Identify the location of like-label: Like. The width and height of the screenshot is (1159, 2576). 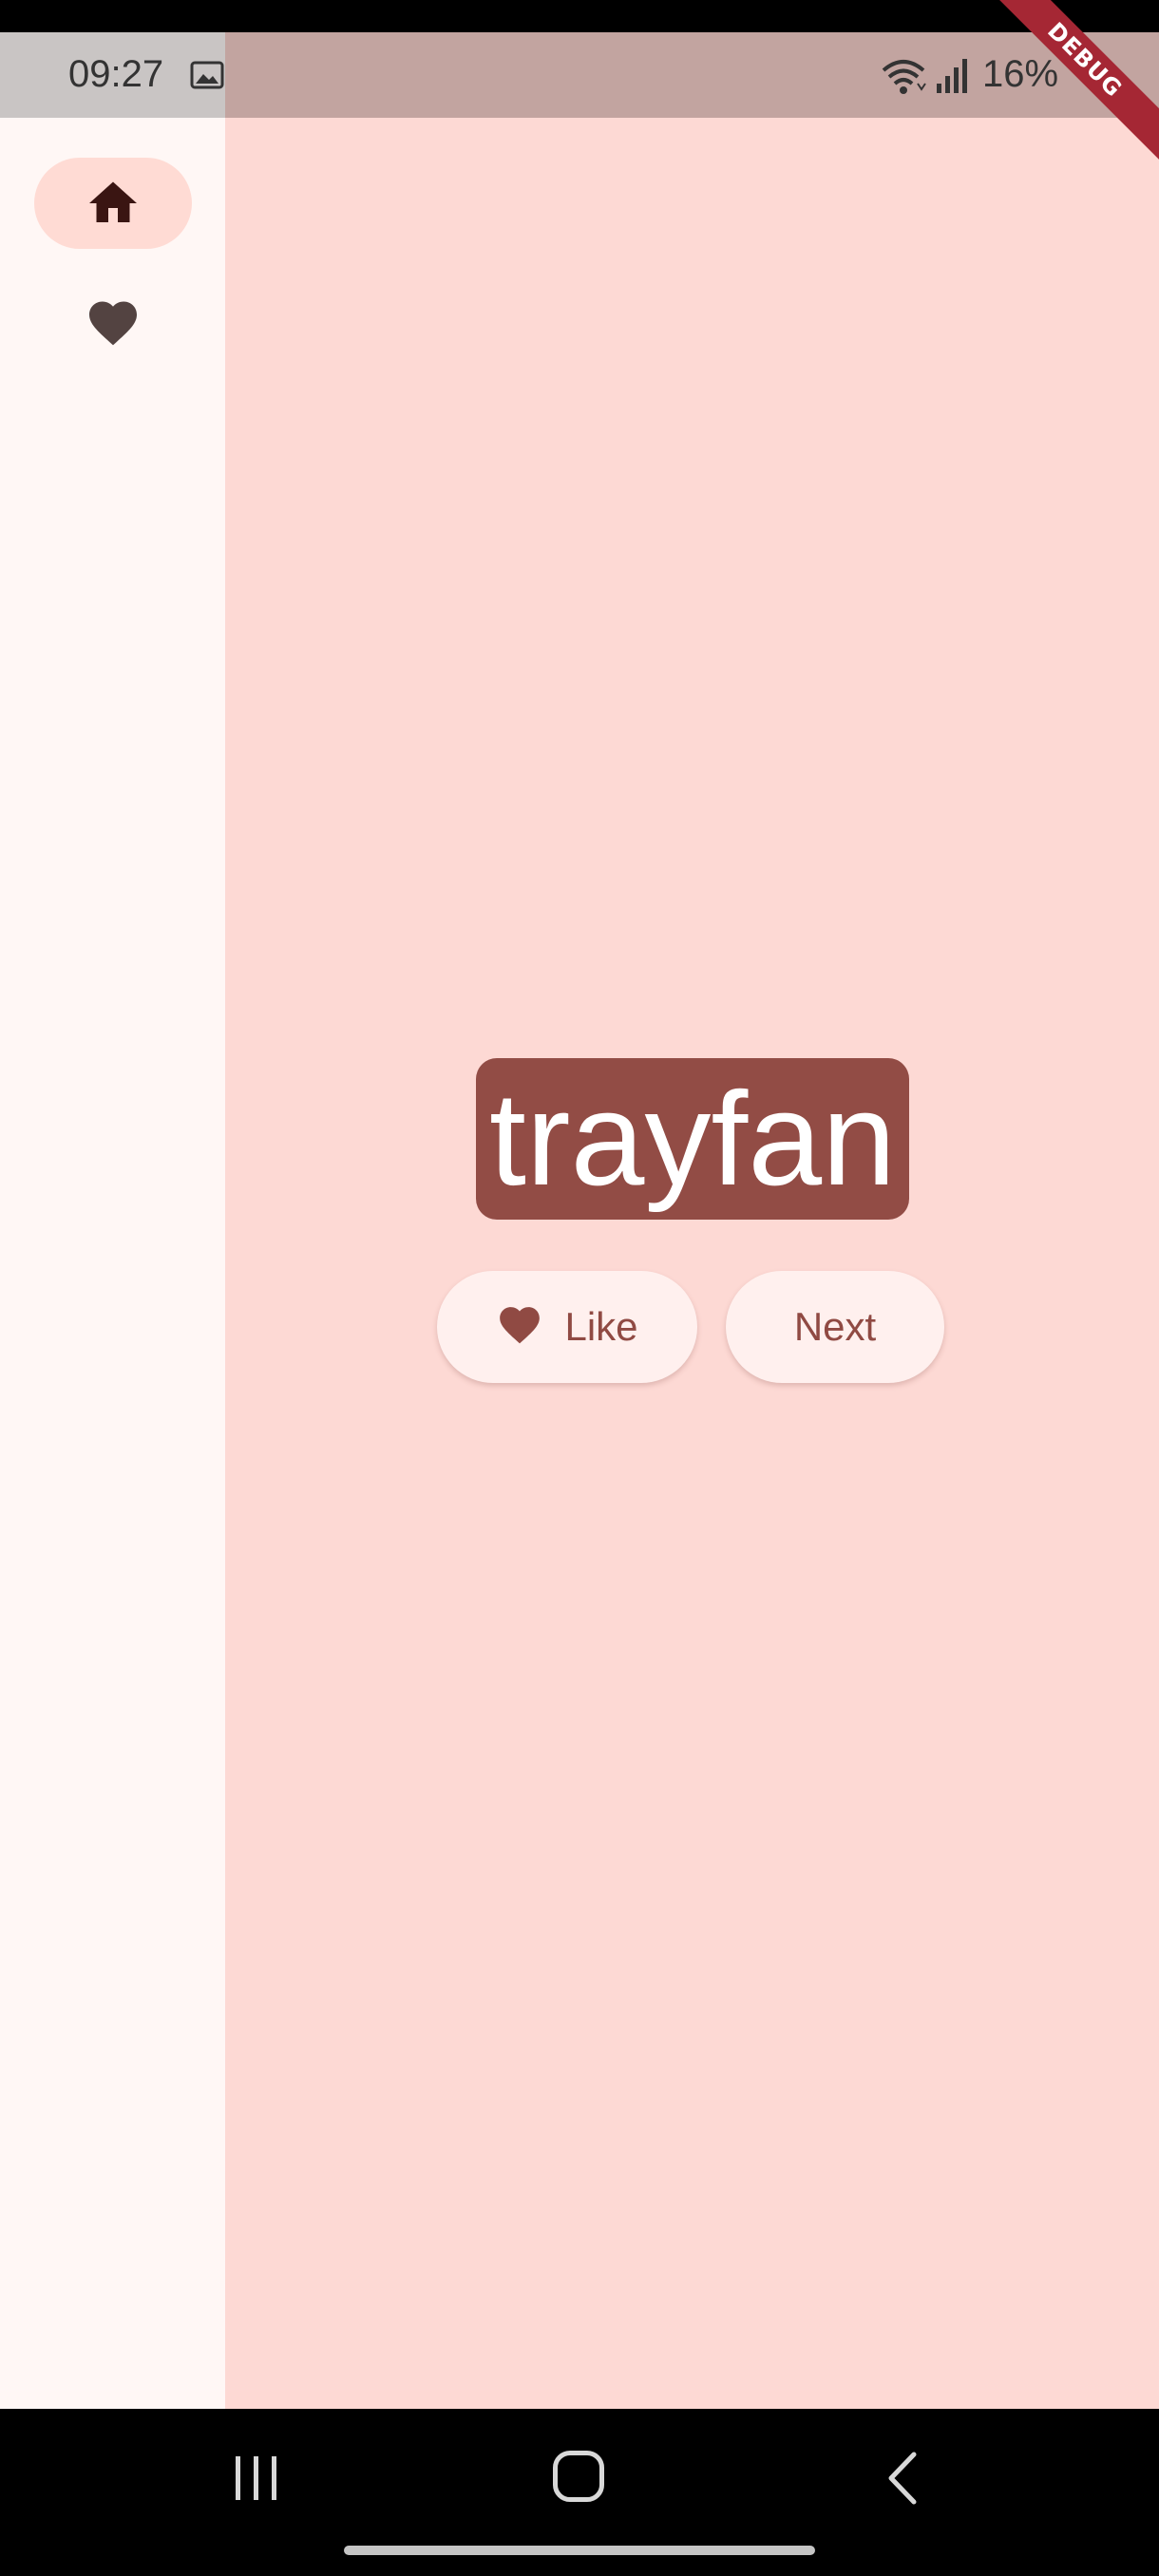
(601, 1326).